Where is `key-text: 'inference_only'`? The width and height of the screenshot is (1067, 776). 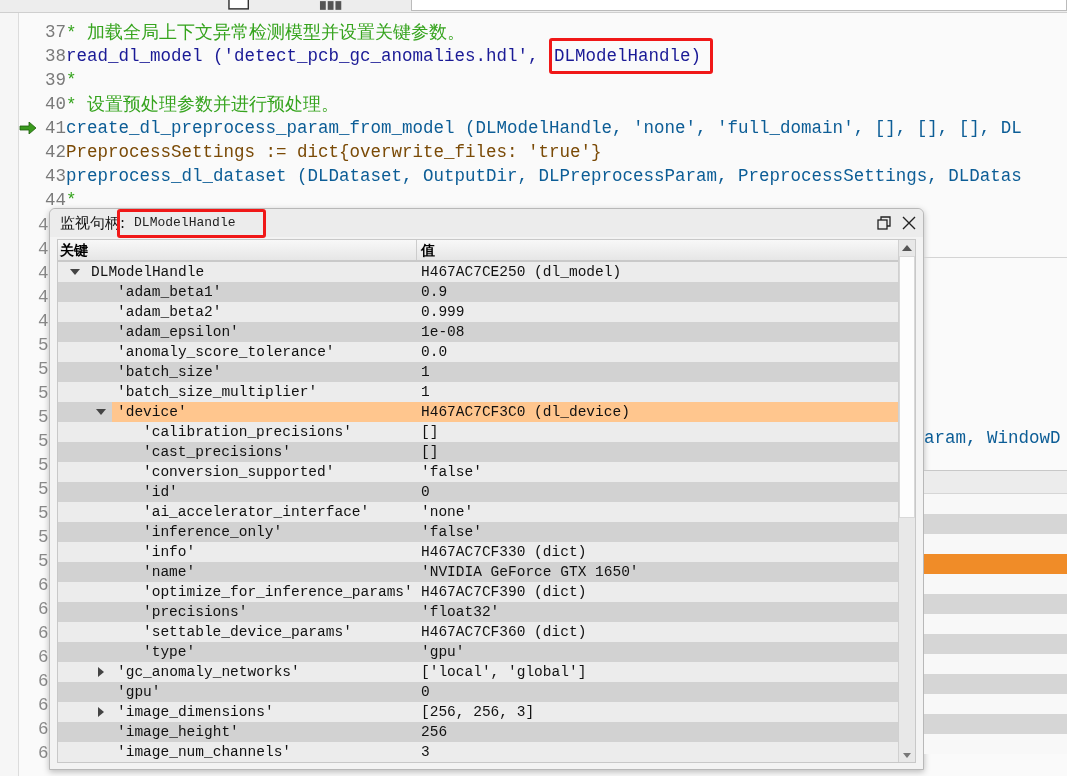
key-text: 'inference_only' is located at coordinates (213, 532).